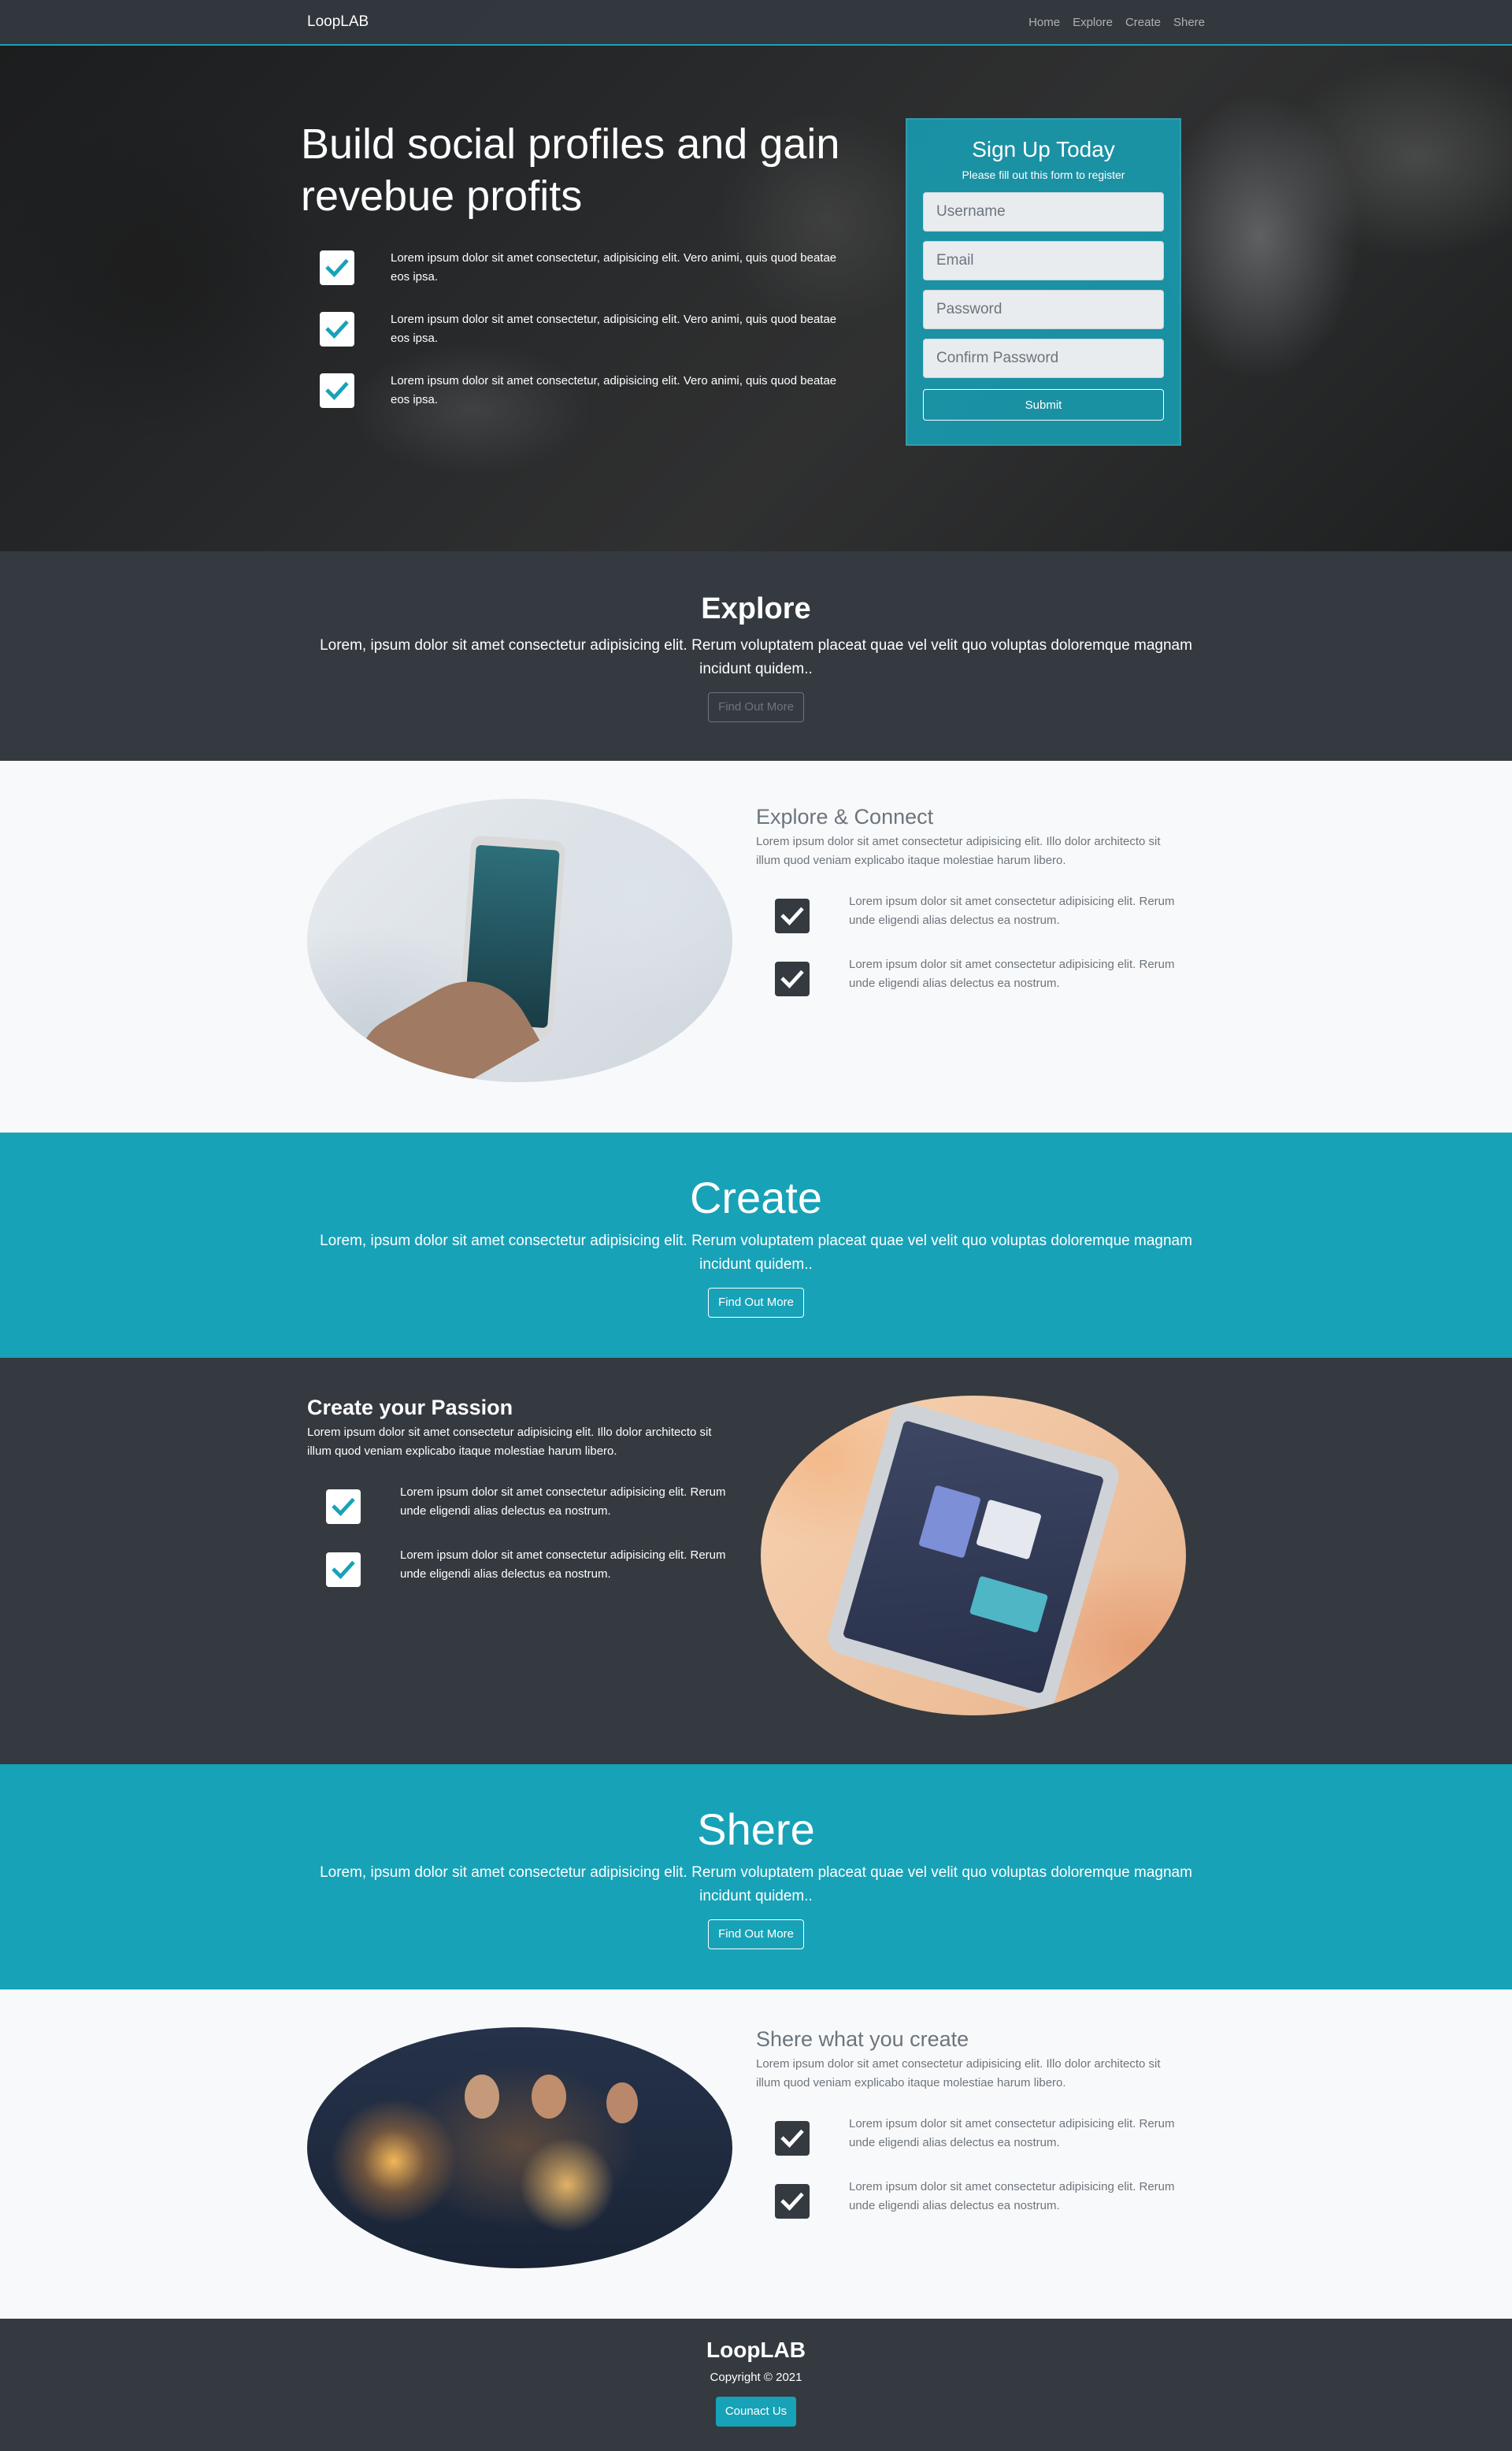  I want to click on confirm-password-input, so click(1043, 359).